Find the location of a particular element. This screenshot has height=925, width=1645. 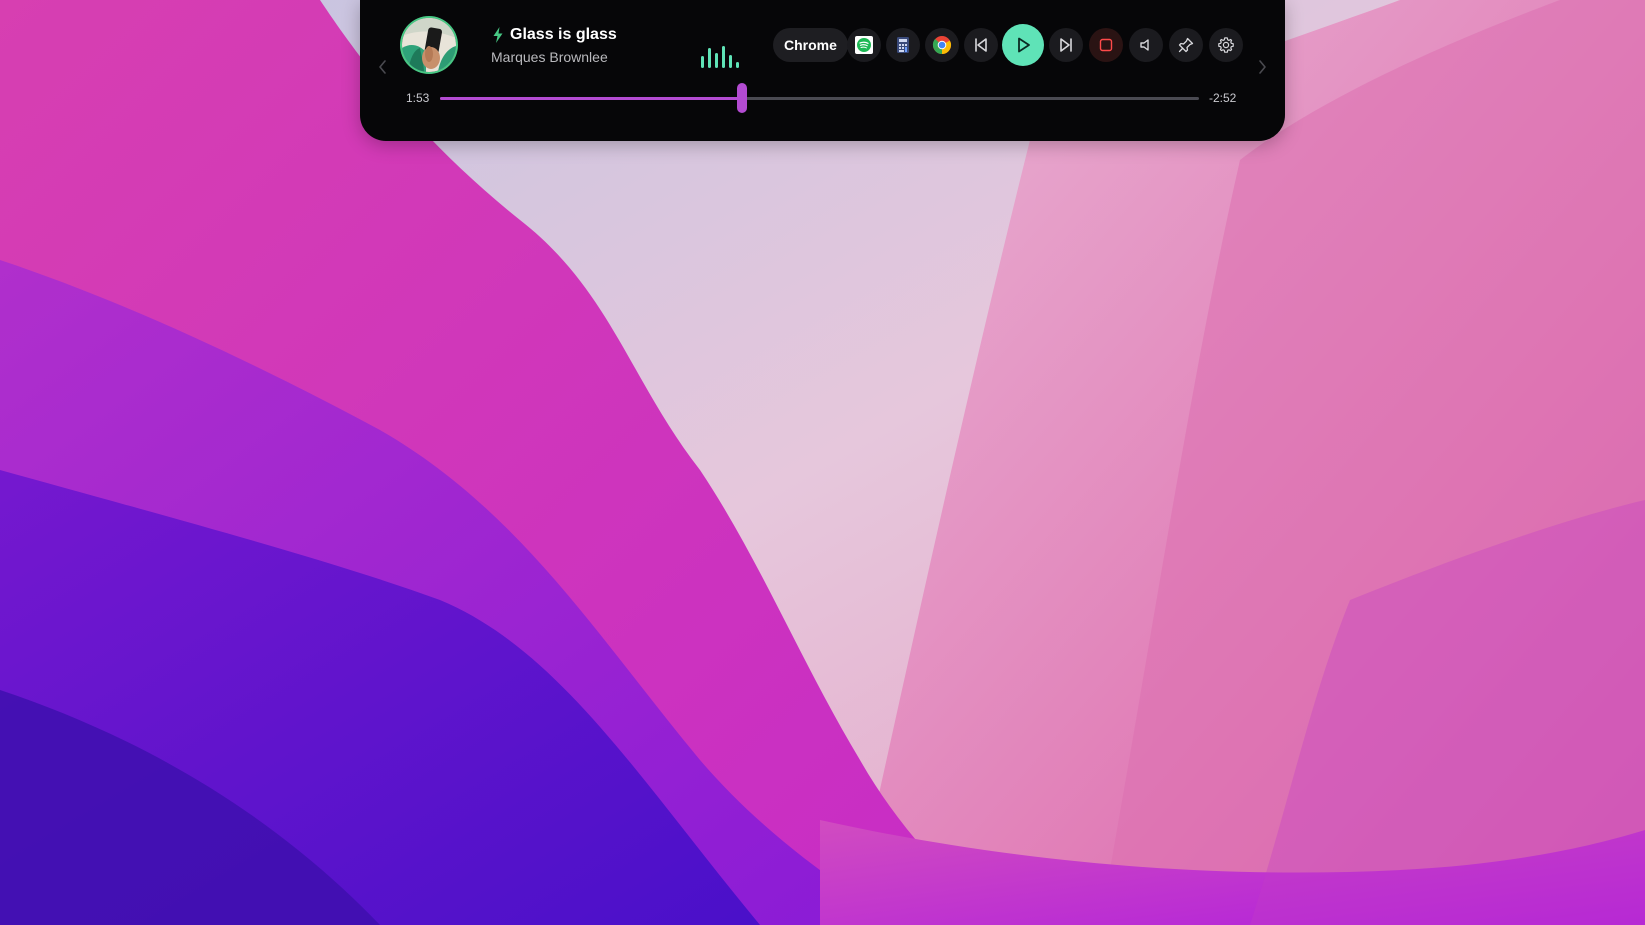

chrome-icon is located at coordinates (942, 45).